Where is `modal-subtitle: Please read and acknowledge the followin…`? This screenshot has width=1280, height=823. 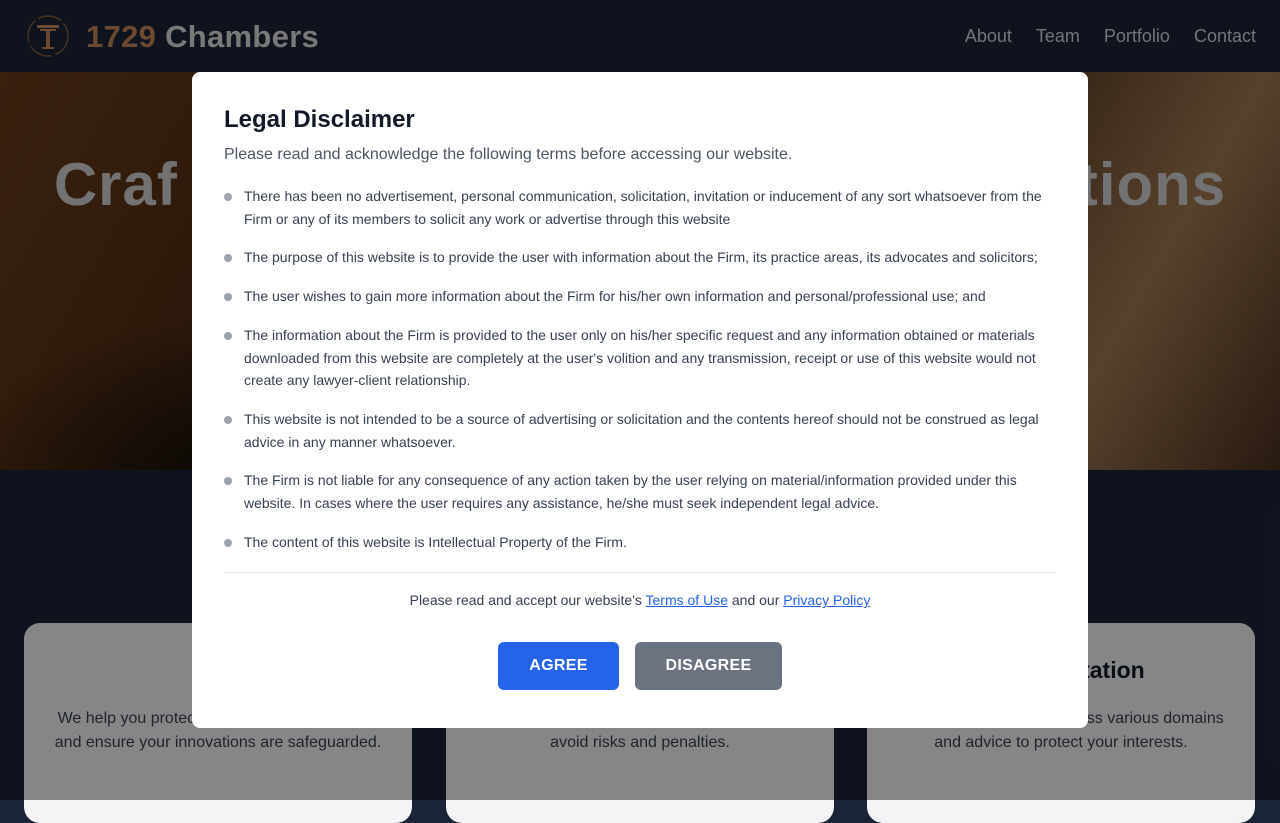 modal-subtitle: Please read and acknowledge the followin… is located at coordinates (508, 154).